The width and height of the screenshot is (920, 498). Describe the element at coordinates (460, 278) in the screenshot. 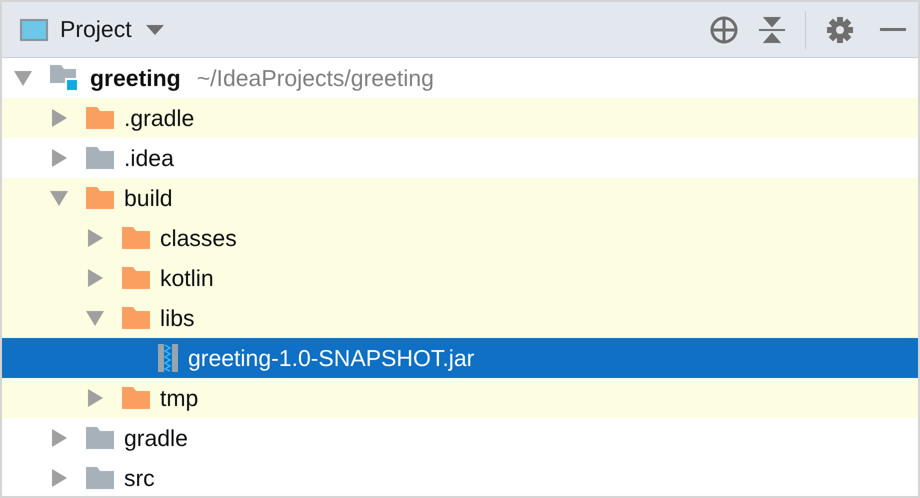

I see `tree-row: kotlin` at that location.